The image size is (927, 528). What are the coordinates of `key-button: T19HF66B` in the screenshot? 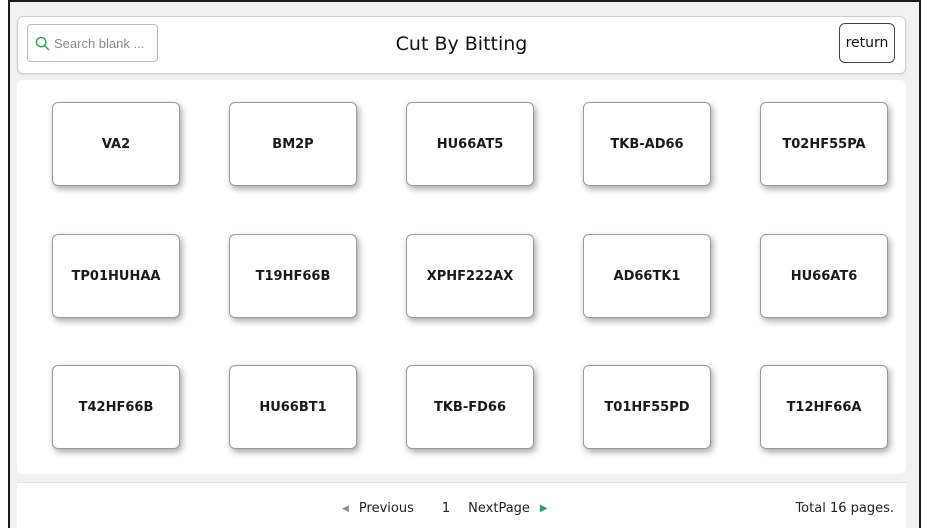 It's located at (293, 276).